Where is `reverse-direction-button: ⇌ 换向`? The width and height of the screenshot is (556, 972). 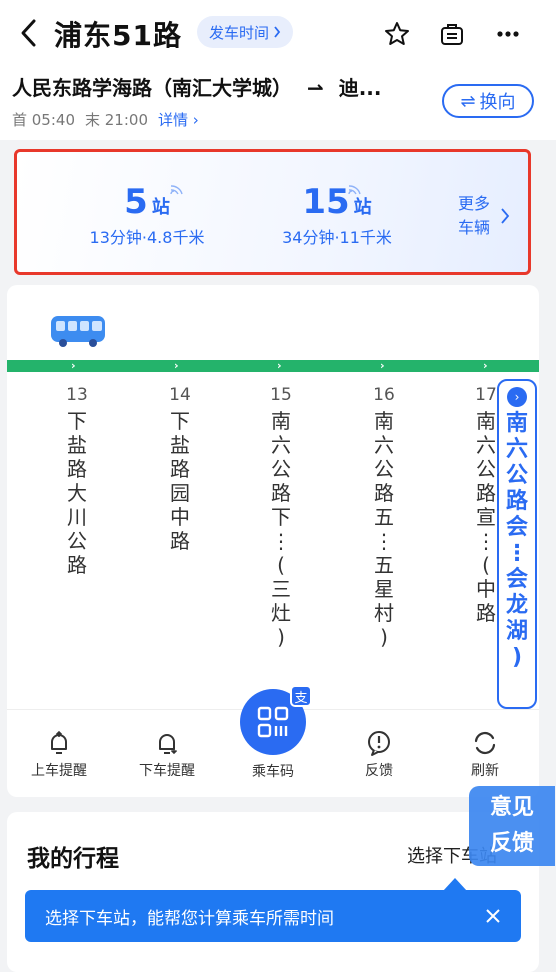
reverse-direction-button: ⇌ 换向 is located at coordinates (488, 101).